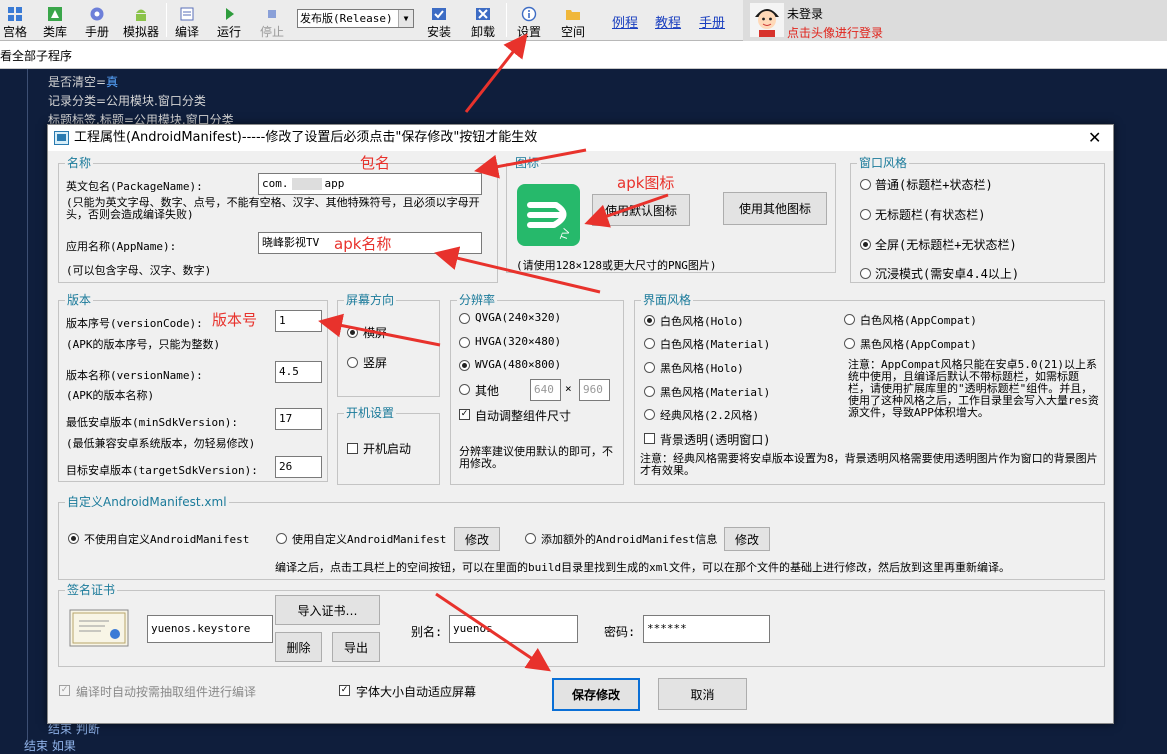  Describe the element at coordinates (36, 56) in the screenshot. I see `subroutine-selector: 看全部子程序` at that location.